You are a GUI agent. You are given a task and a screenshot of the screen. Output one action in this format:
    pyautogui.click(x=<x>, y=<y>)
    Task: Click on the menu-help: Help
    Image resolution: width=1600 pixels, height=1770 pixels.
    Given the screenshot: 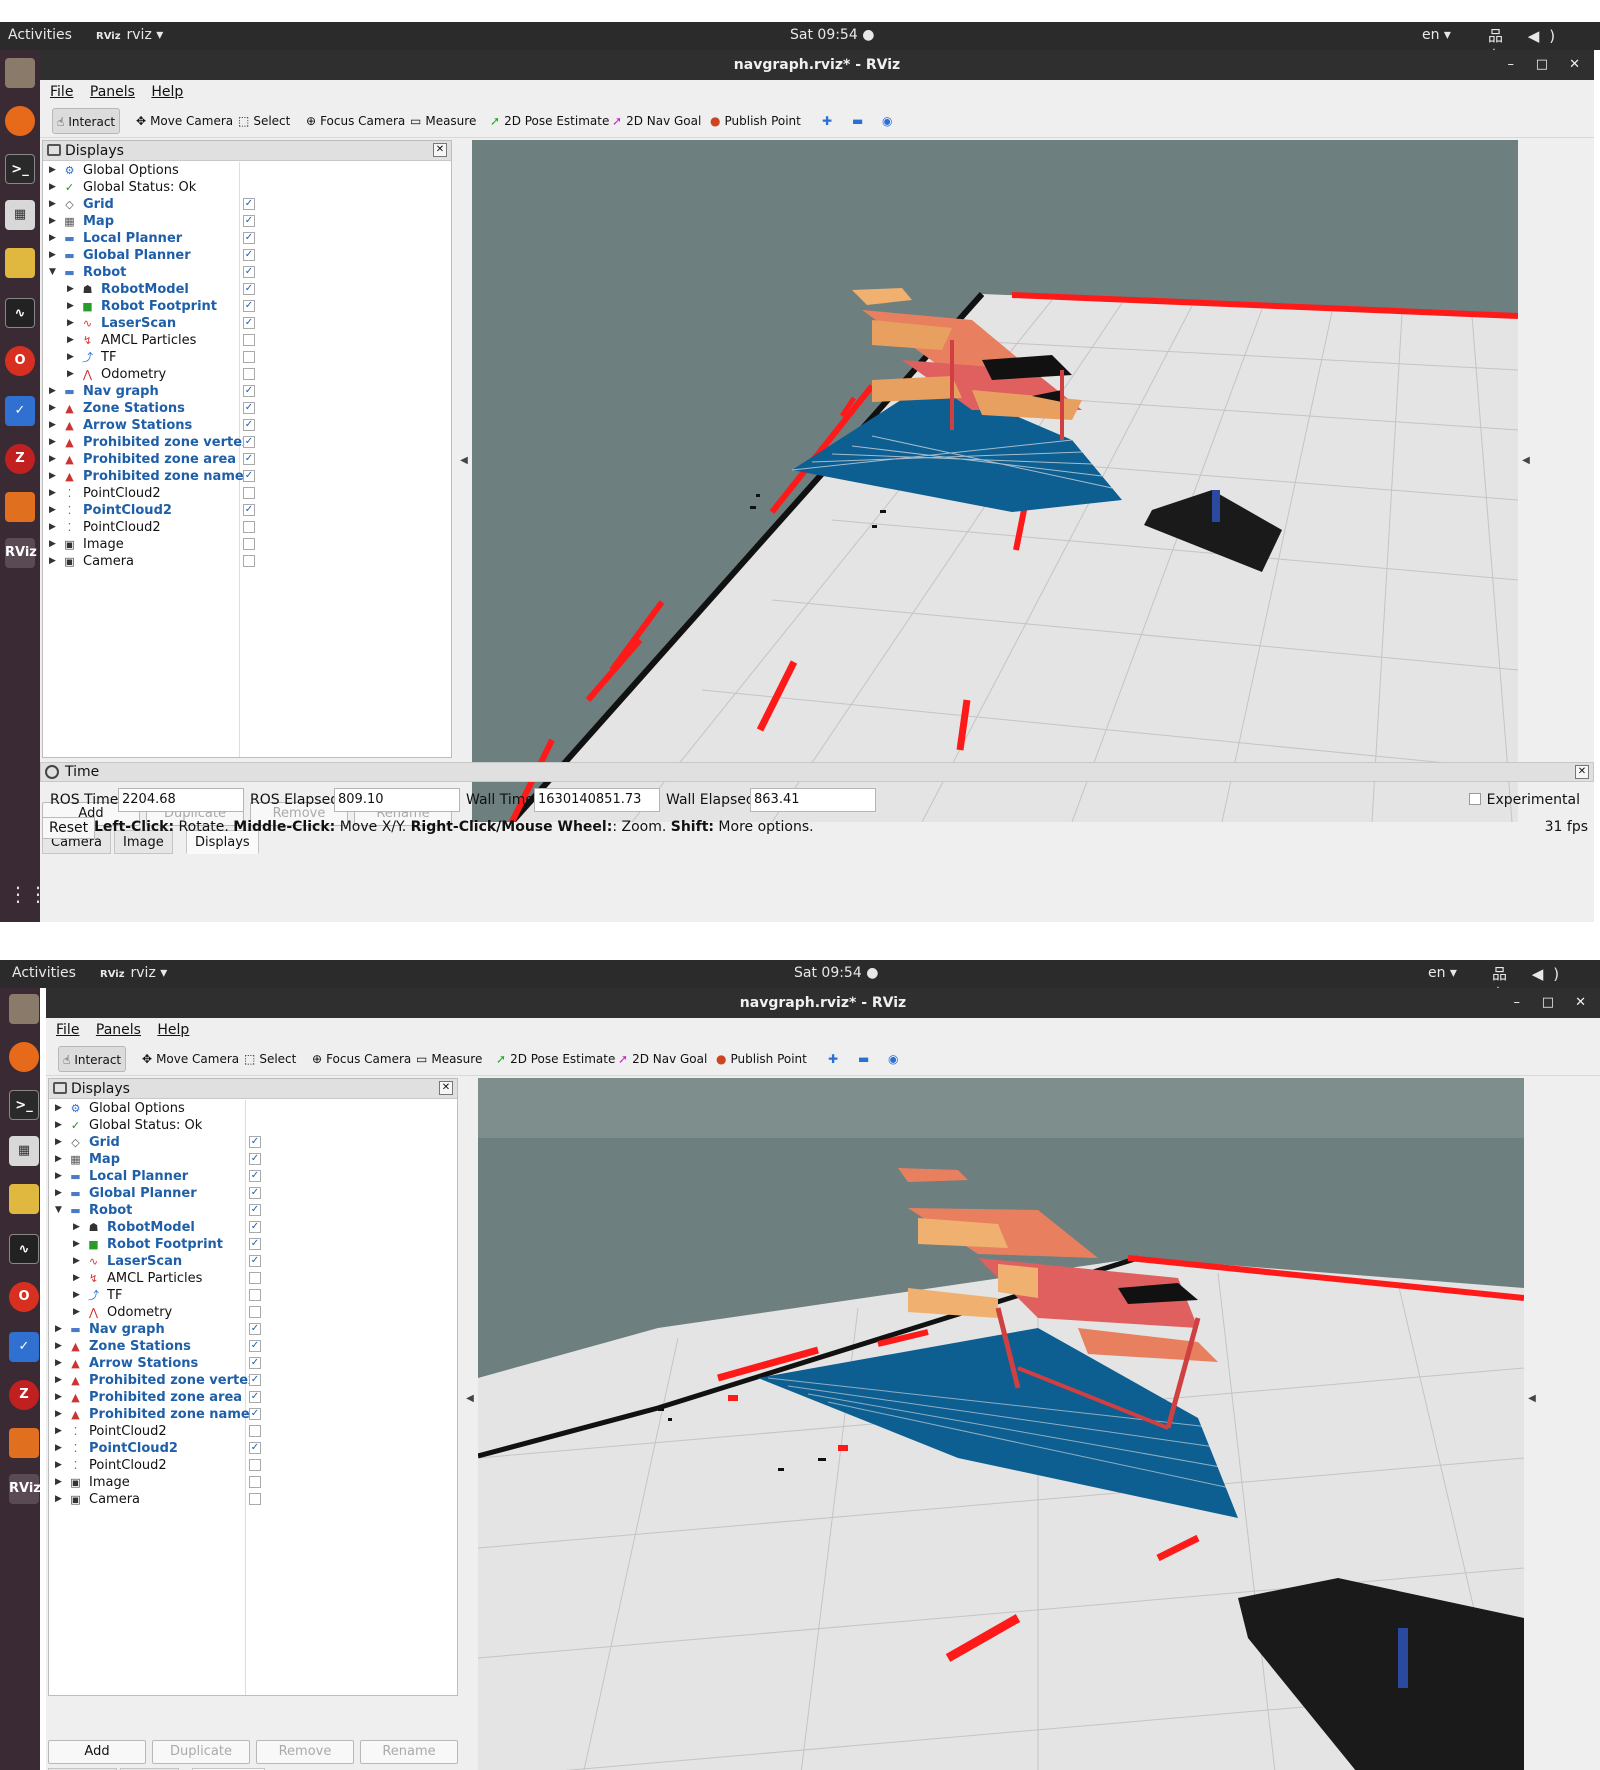 What is the action you would take?
    pyautogui.click(x=173, y=1030)
    